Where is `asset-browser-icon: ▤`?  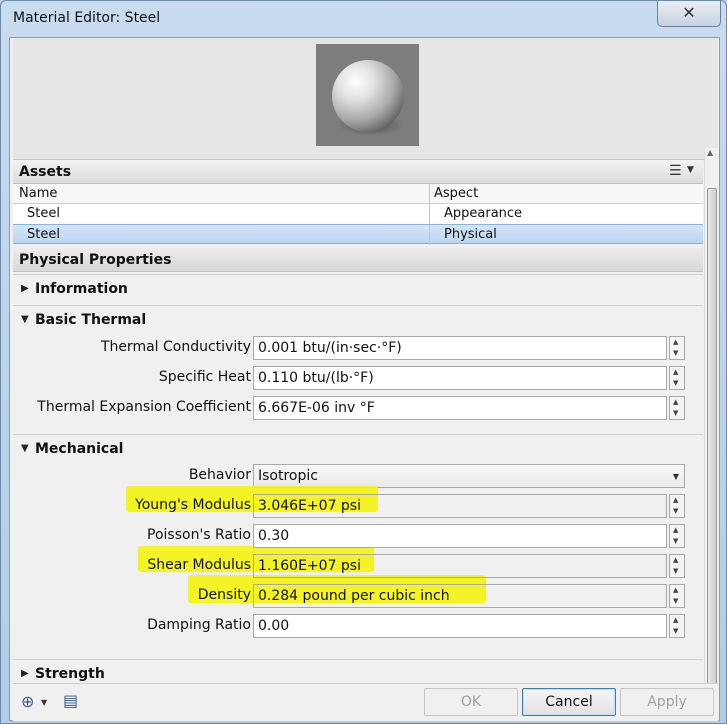 asset-browser-icon: ▤ is located at coordinates (70, 700).